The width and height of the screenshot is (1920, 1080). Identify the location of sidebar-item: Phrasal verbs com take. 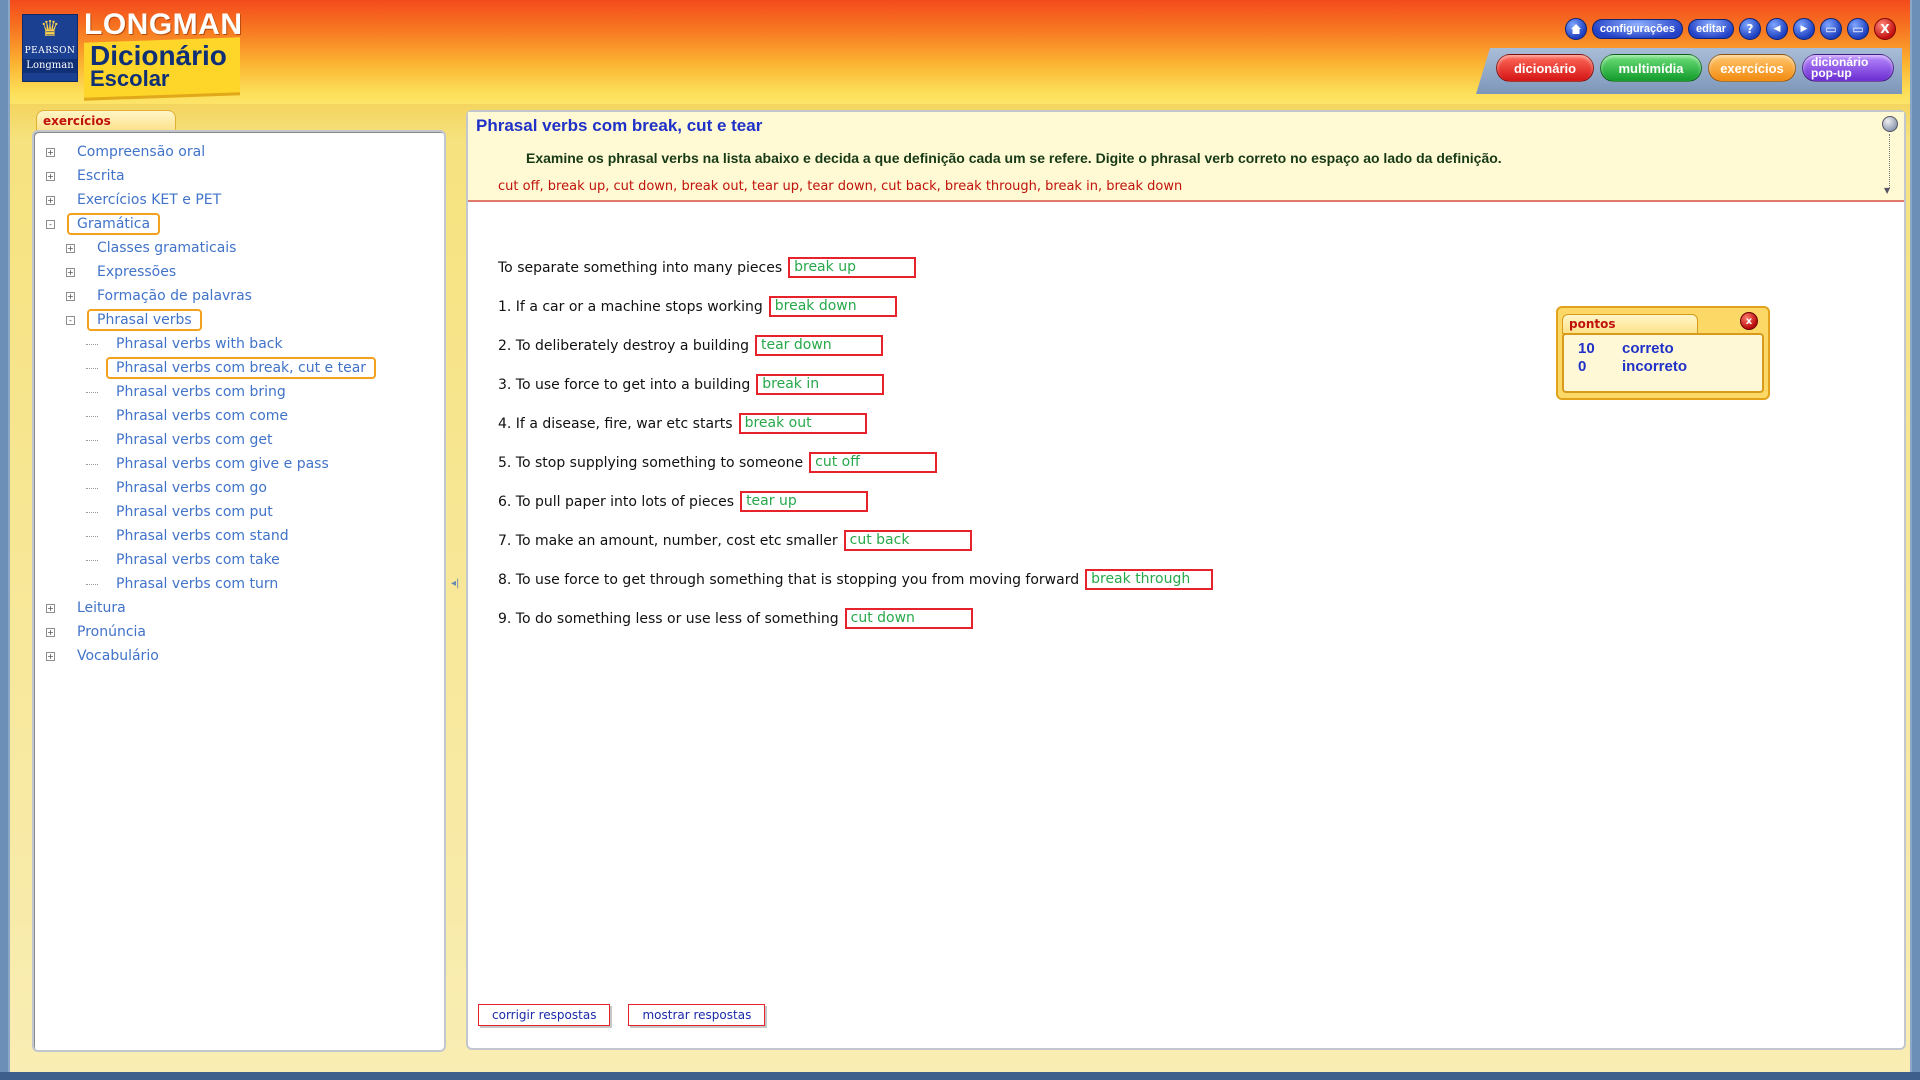
(239, 560).